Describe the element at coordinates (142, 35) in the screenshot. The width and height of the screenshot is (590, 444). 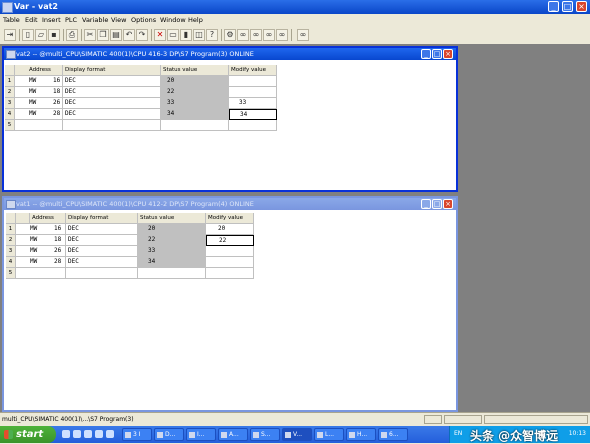
I see `redo-icon: ↷` at that location.